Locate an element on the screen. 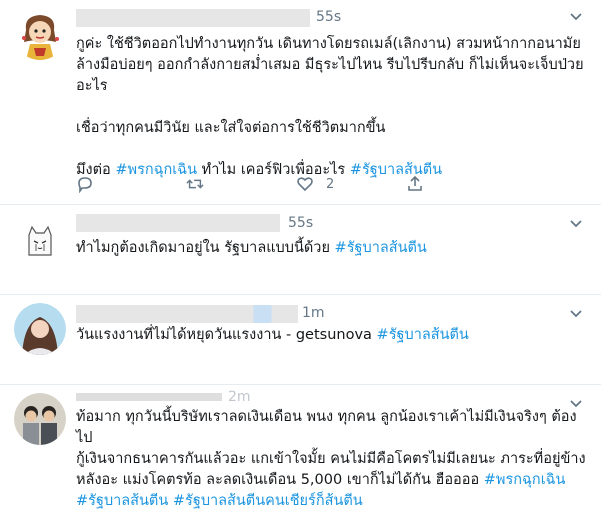 The height and width of the screenshot is (531, 601). tweet-line: อะไร is located at coordinates (92, 86).